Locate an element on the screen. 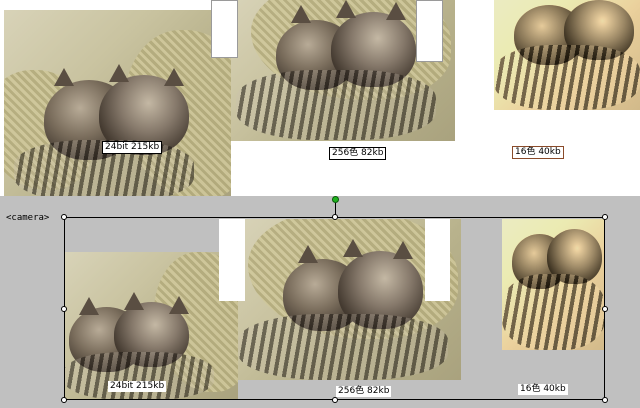 This screenshot has height=408, width=640. resize-handle-bottom-left is located at coordinates (64, 400).